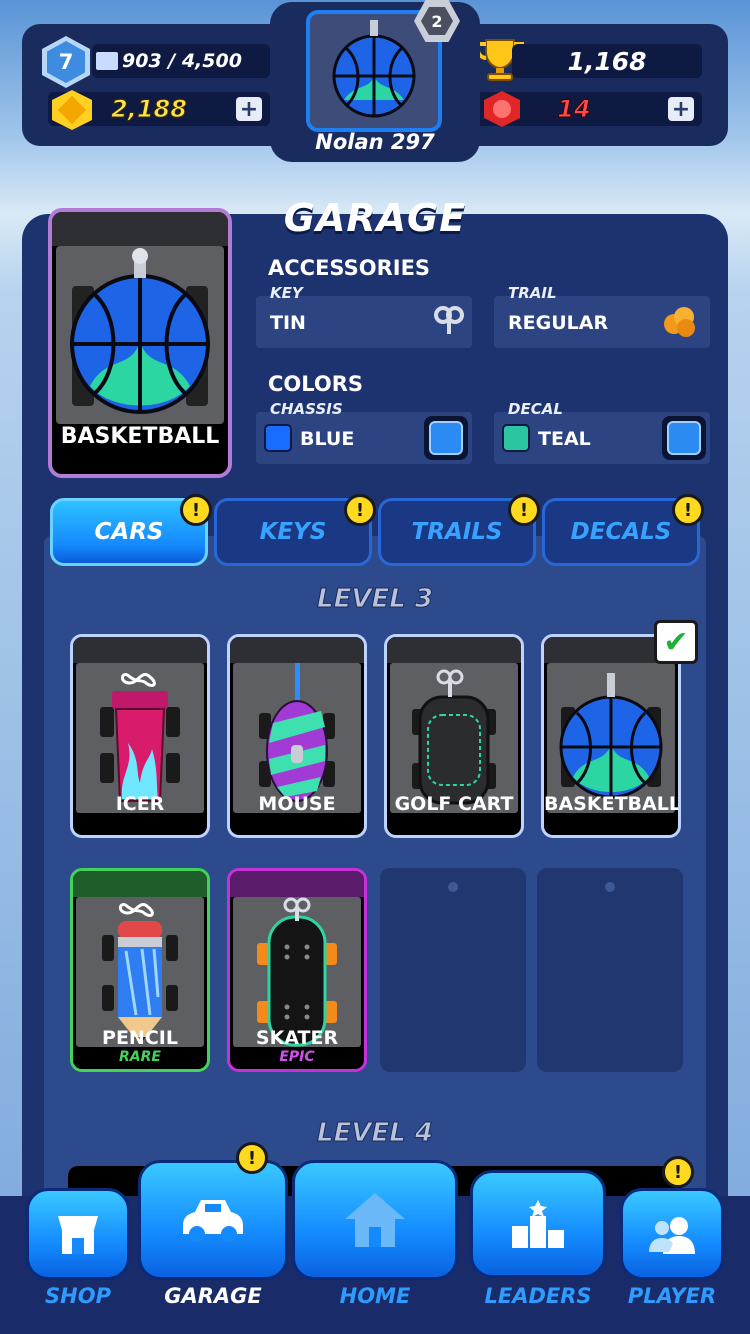  What do you see at coordinates (532, 293) in the screenshot?
I see `trail-caption: TRAIL` at bounding box center [532, 293].